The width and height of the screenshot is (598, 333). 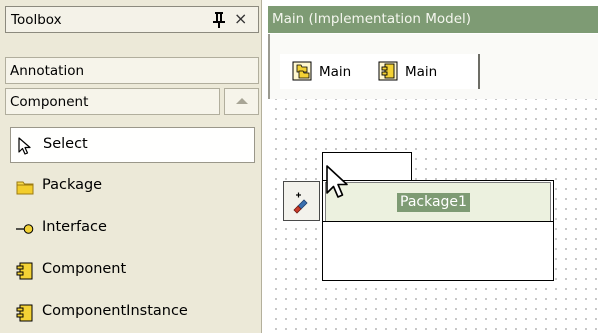 What do you see at coordinates (132, 228) in the screenshot?
I see `tool-interface: Interface` at bounding box center [132, 228].